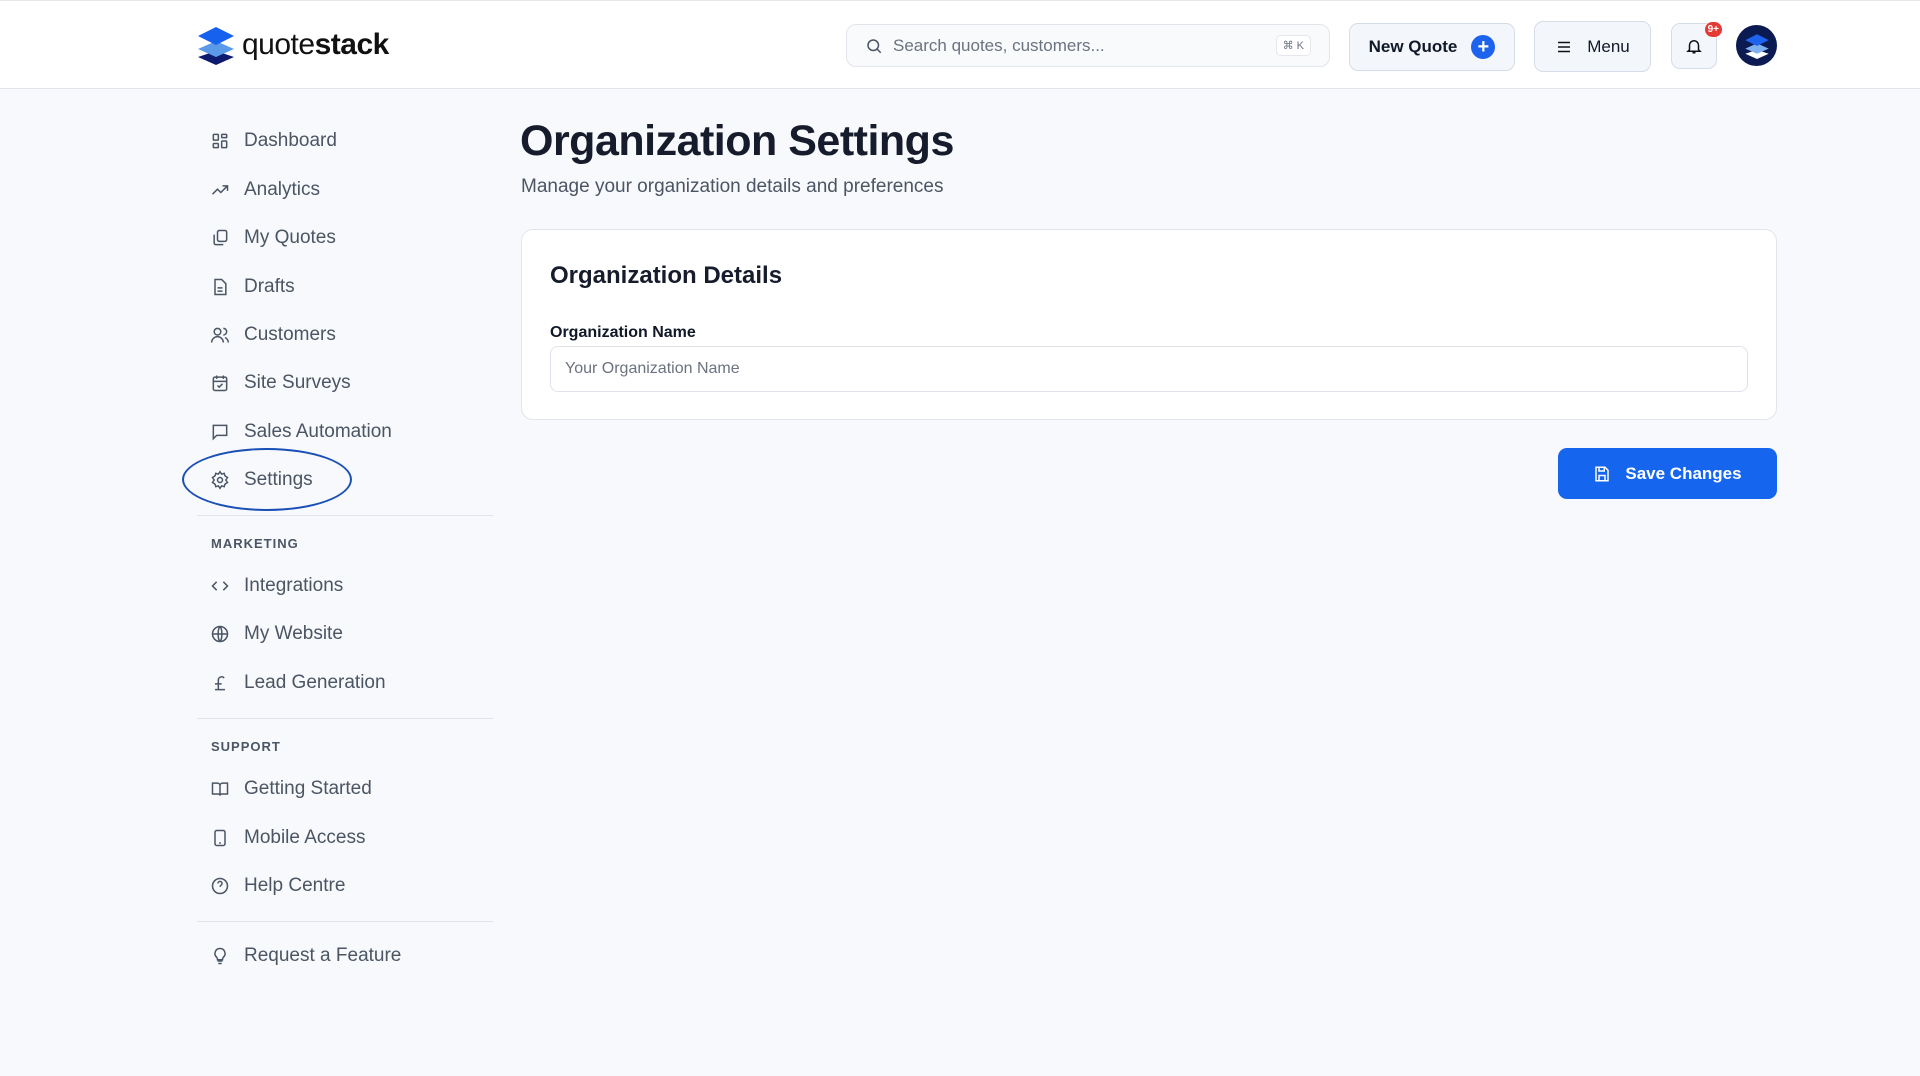  Describe the element at coordinates (216, 46) in the screenshot. I see `logo-icon` at that location.